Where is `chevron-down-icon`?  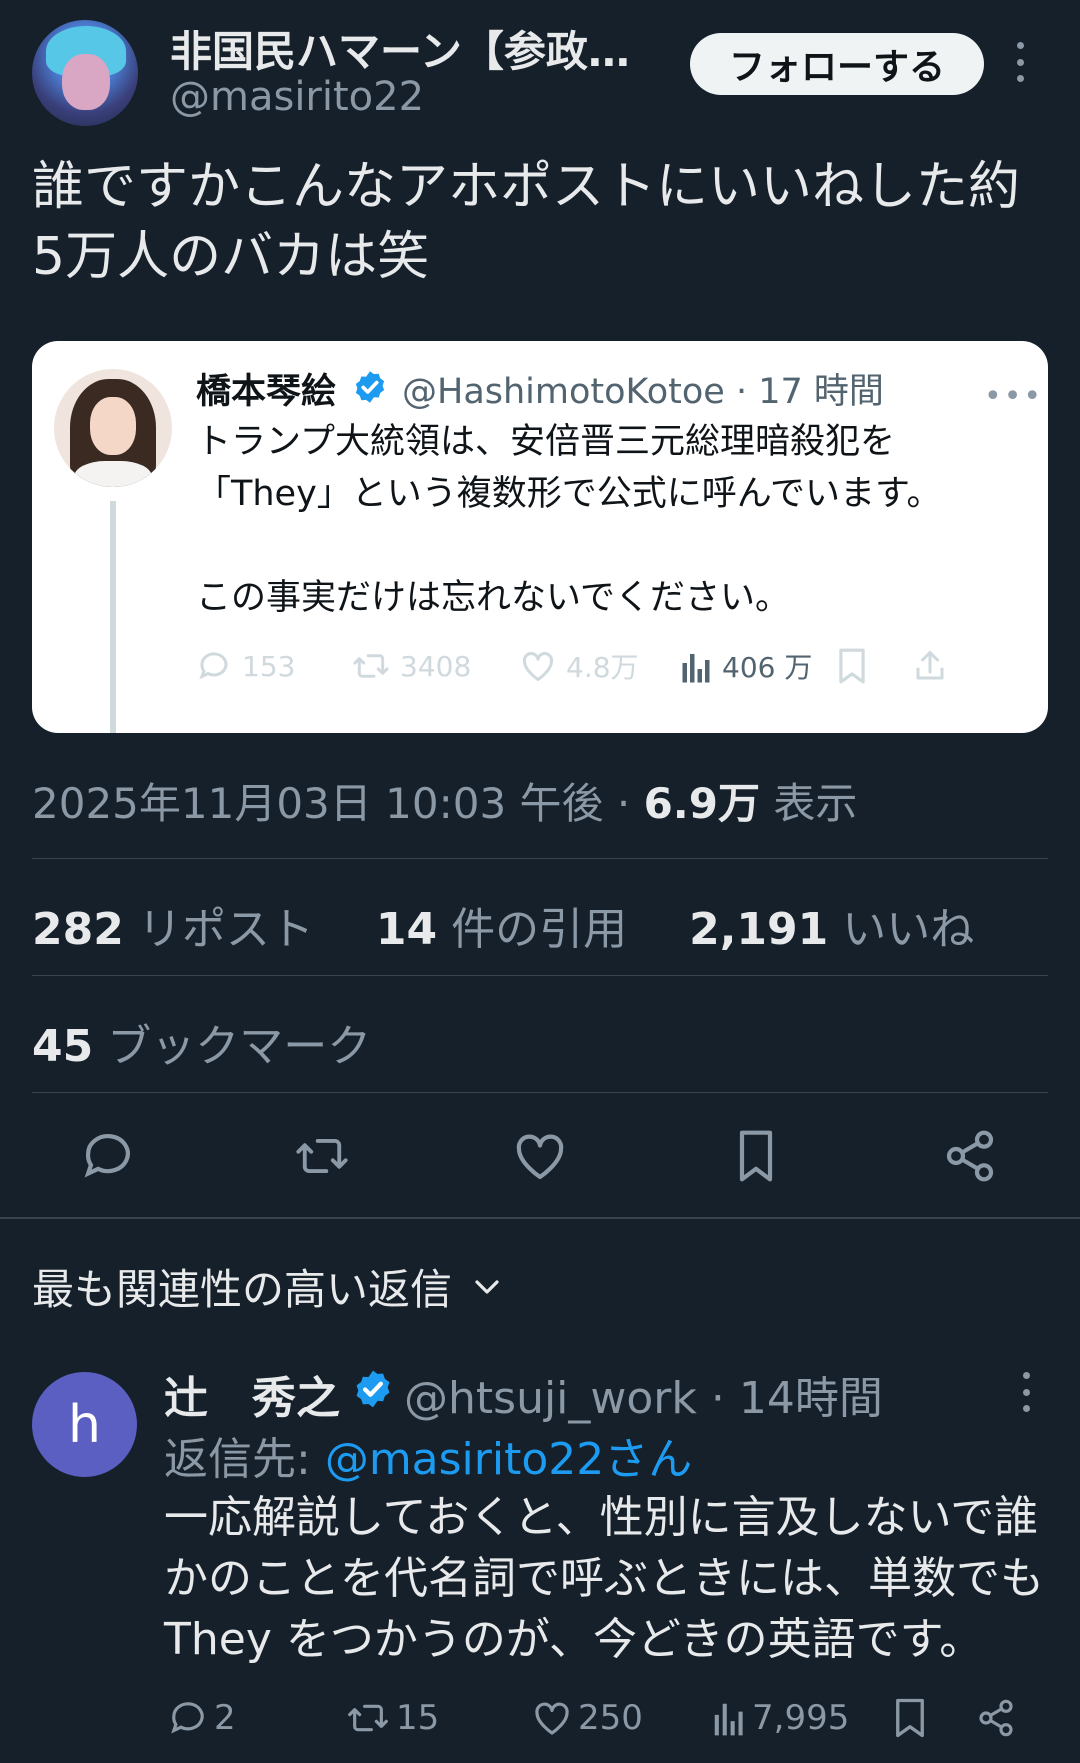 chevron-down-icon is located at coordinates (487, 1286).